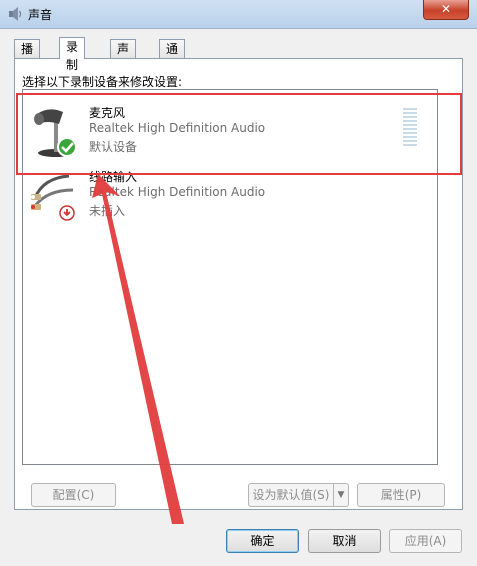  Describe the element at coordinates (177, 192) in the screenshot. I see `device-driver: Realtek High Definition Audio` at that location.